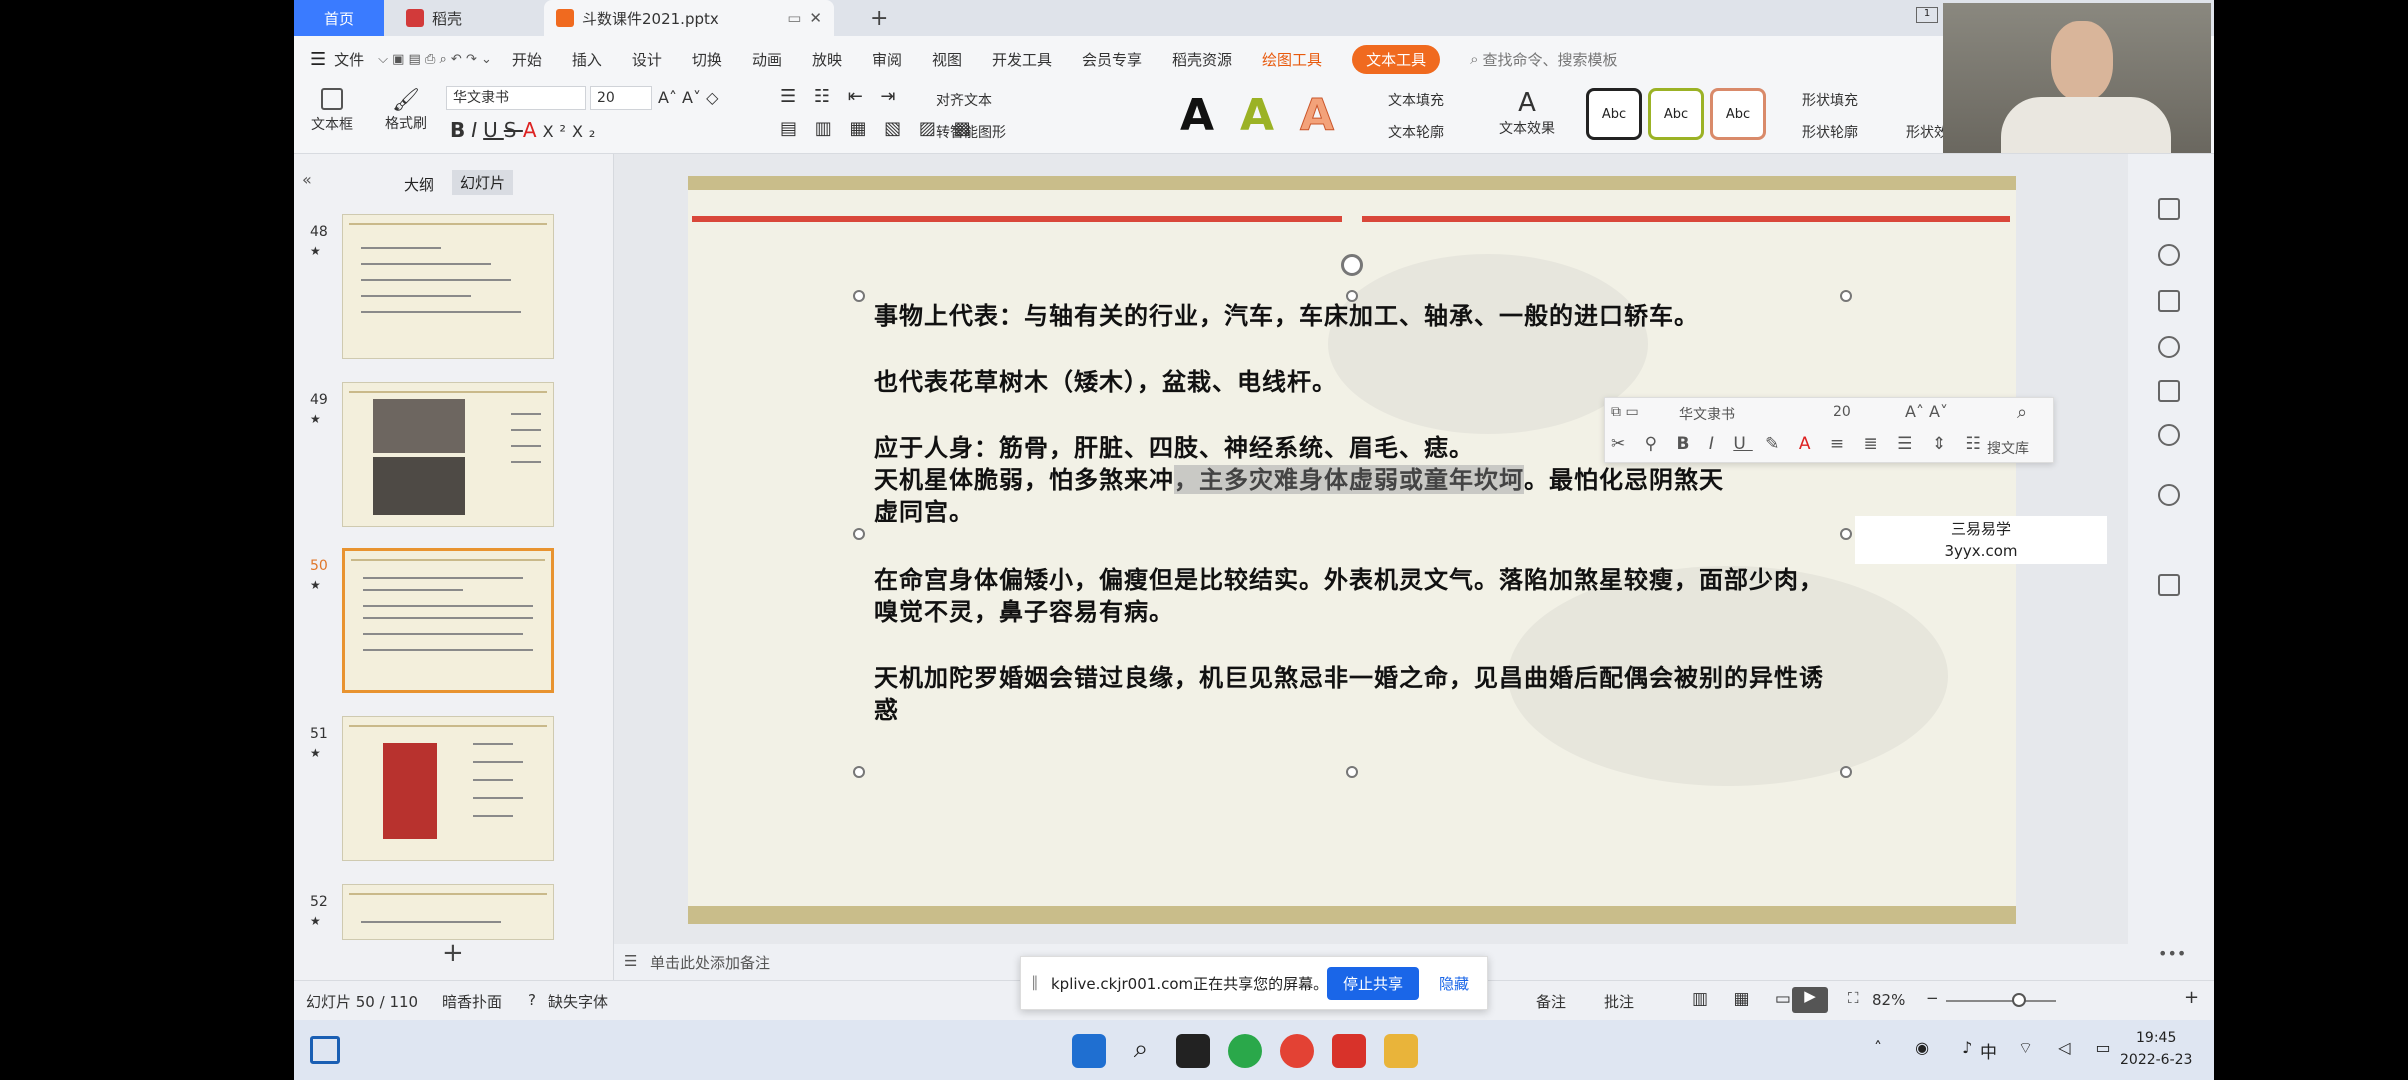 The width and height of the screenshot is (2408, 1080). What do you see at coordinates (1549, 59) in the screenshot?
I see `command-search: 查找命令、搜索模板` at bounding box center [1549, 59].